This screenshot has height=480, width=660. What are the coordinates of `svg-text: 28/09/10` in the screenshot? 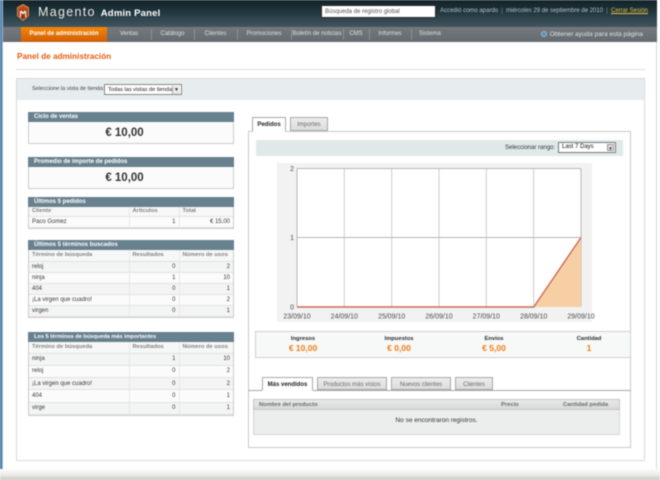 It's located at (533, 317).